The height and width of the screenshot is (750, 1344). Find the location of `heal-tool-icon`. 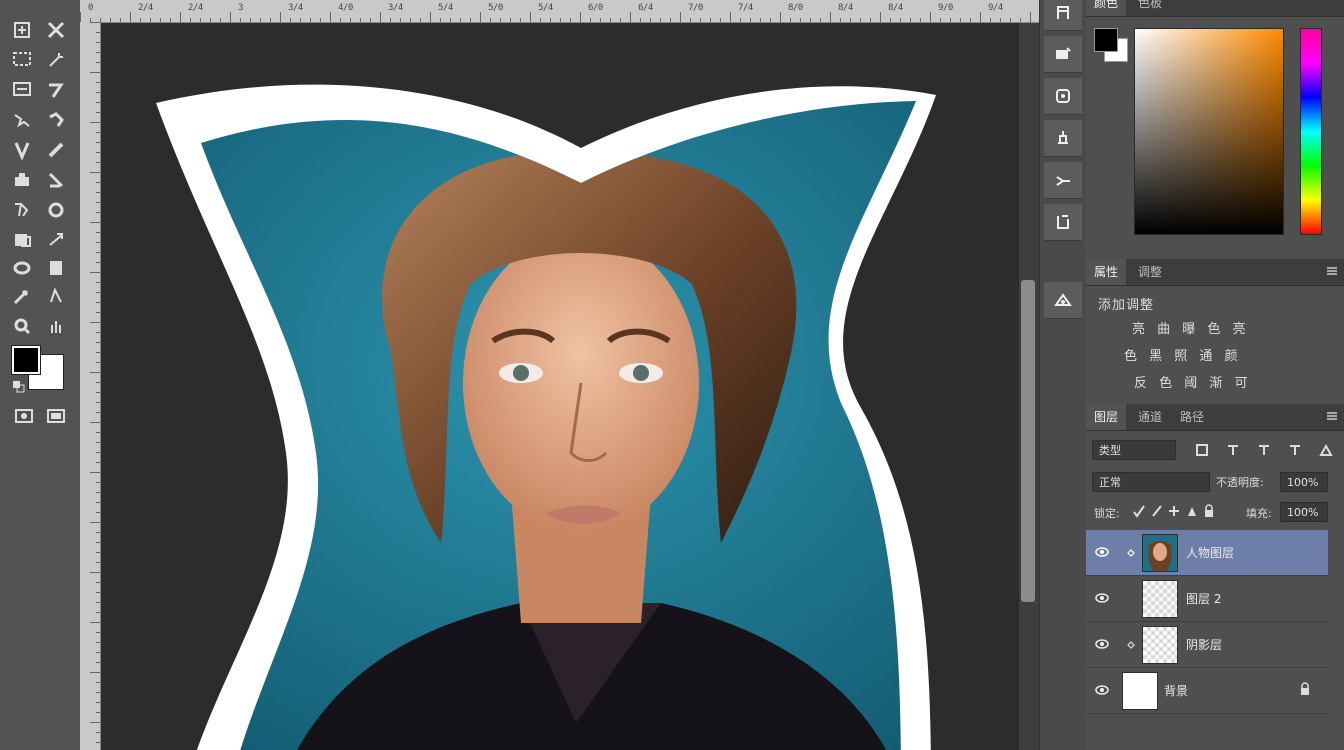

heal-tool-icon is located at coordinates (22, 240).